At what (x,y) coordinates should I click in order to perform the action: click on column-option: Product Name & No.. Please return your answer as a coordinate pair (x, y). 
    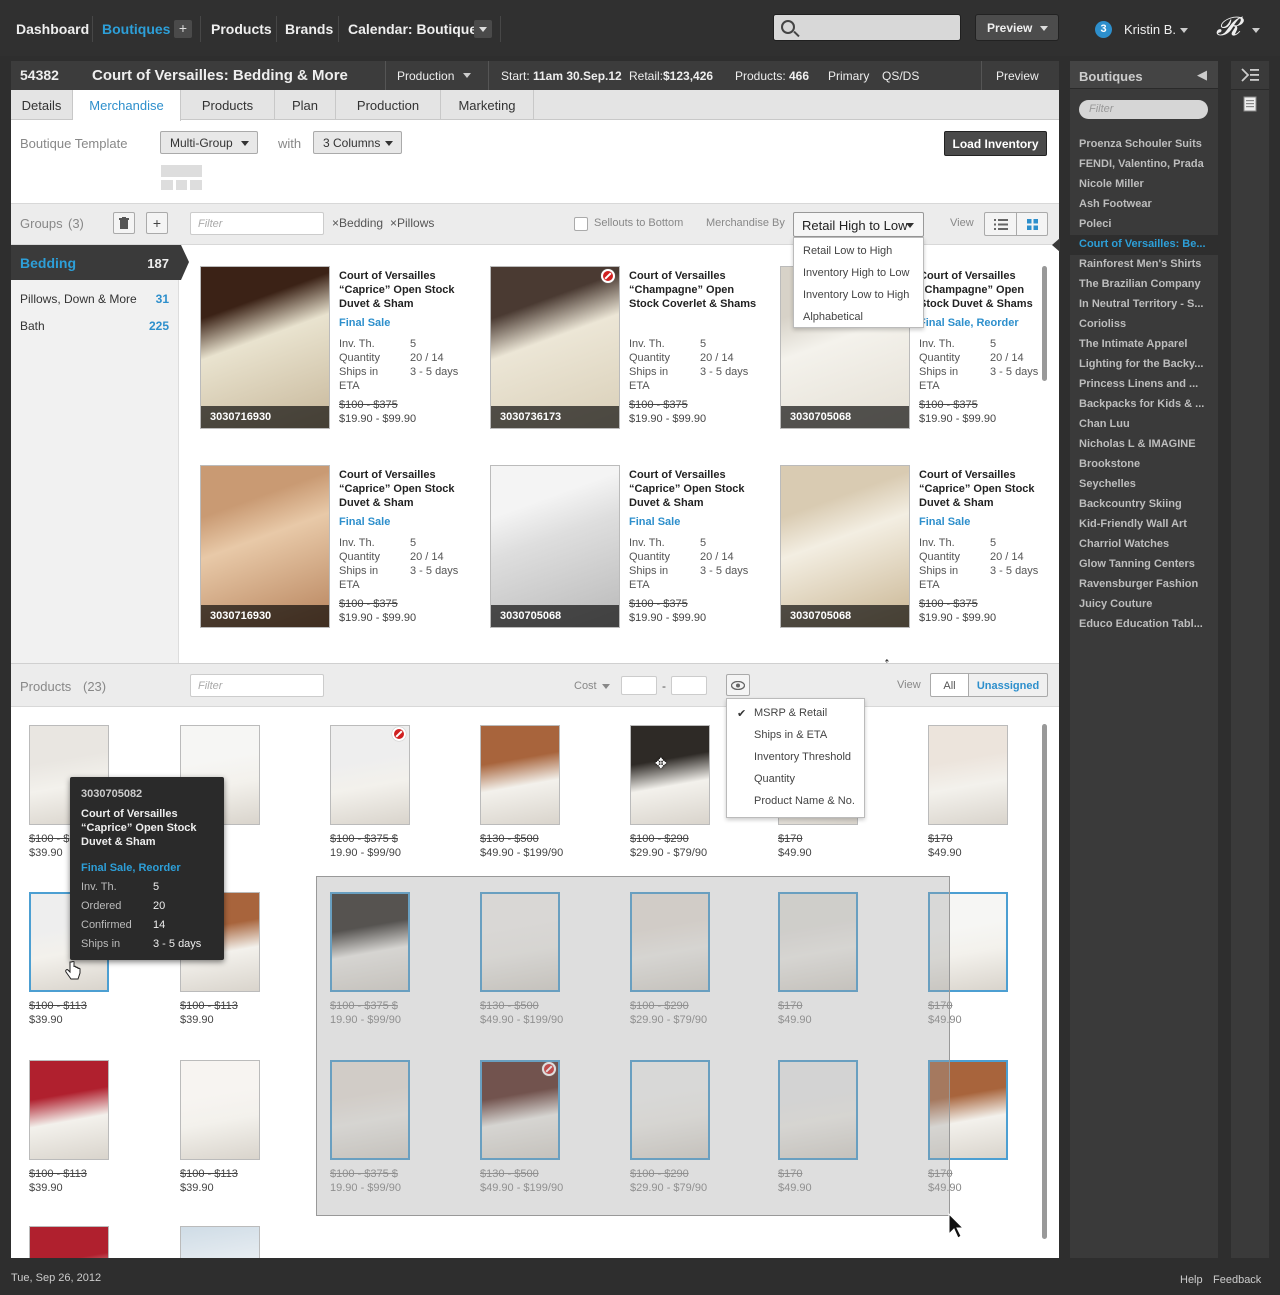
    Looking at the image, I should click on (804, 801).